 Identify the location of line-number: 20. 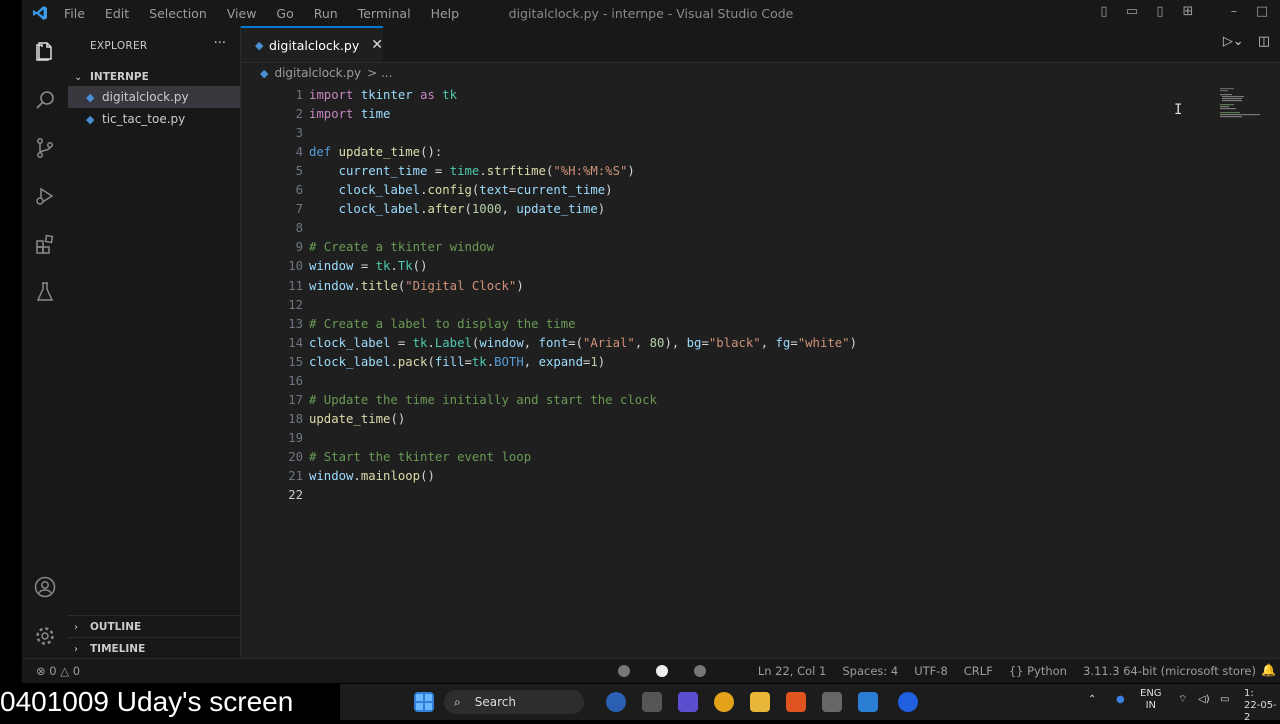
(295, 456).